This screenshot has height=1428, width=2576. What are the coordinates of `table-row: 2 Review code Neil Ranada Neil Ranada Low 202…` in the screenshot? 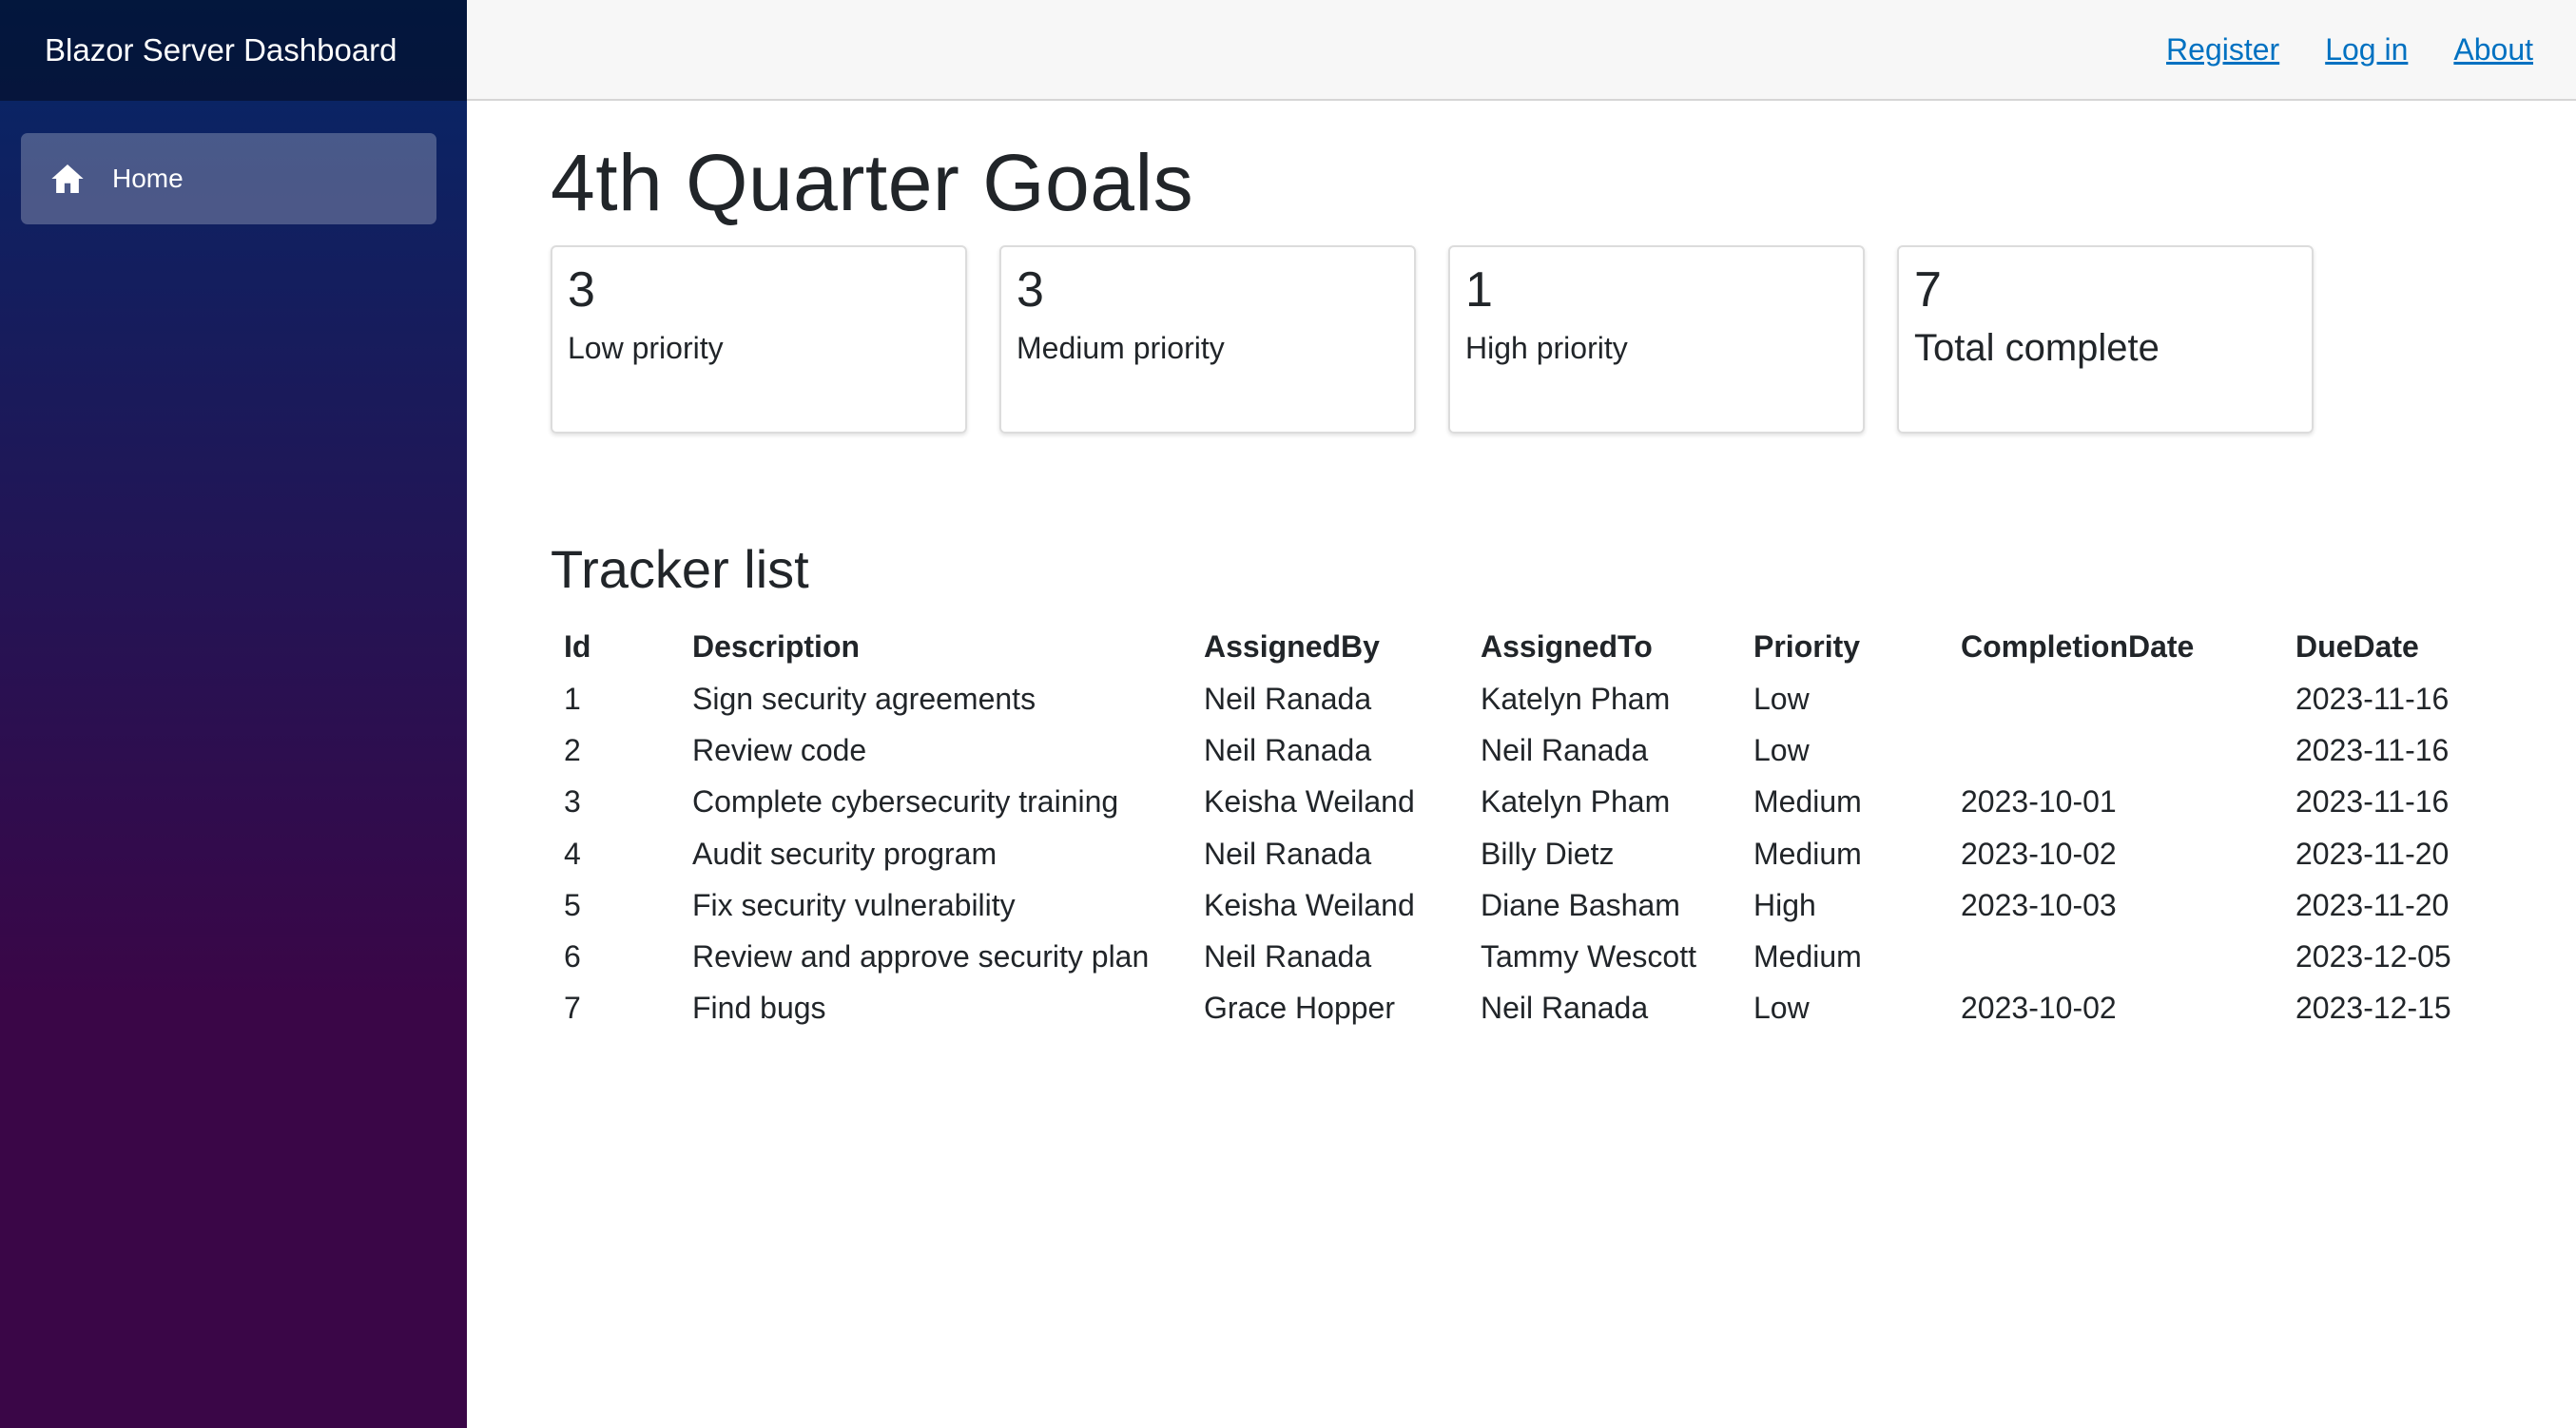 It's located at (1511, 750).